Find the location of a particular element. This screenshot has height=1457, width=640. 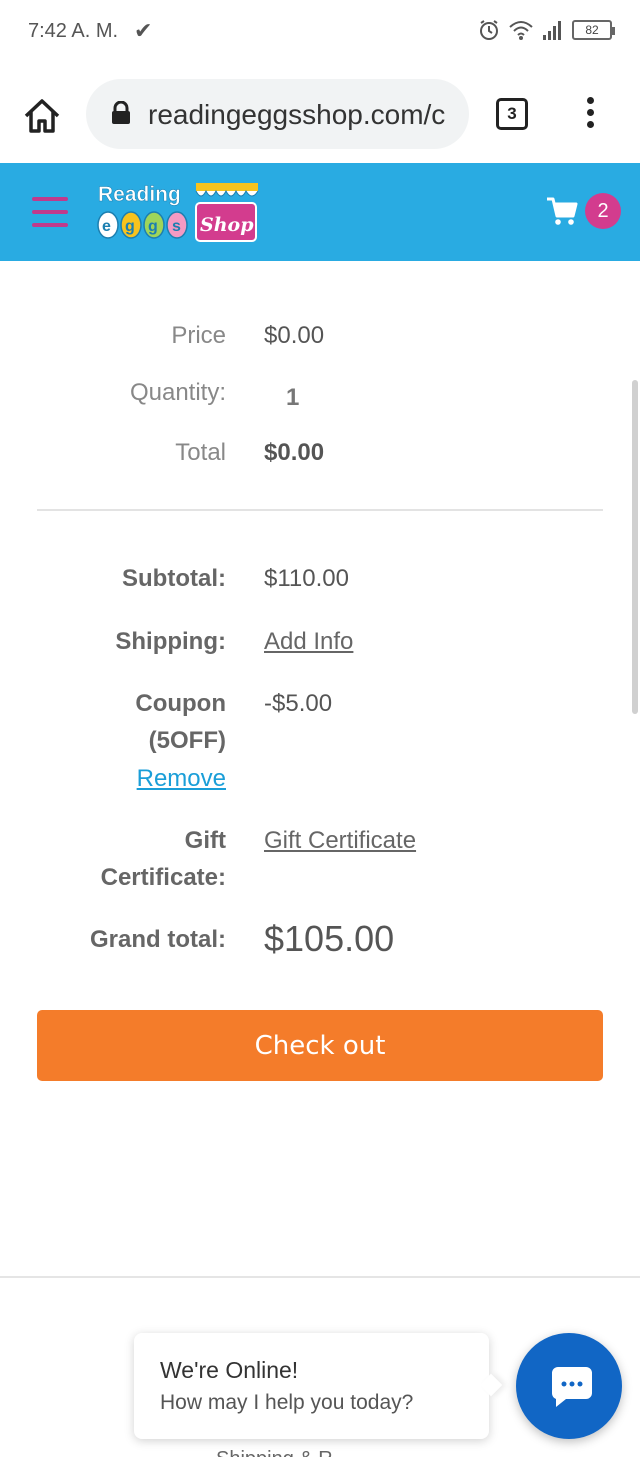

quantity-label: Quantity: is located at coordinates (177, 392).